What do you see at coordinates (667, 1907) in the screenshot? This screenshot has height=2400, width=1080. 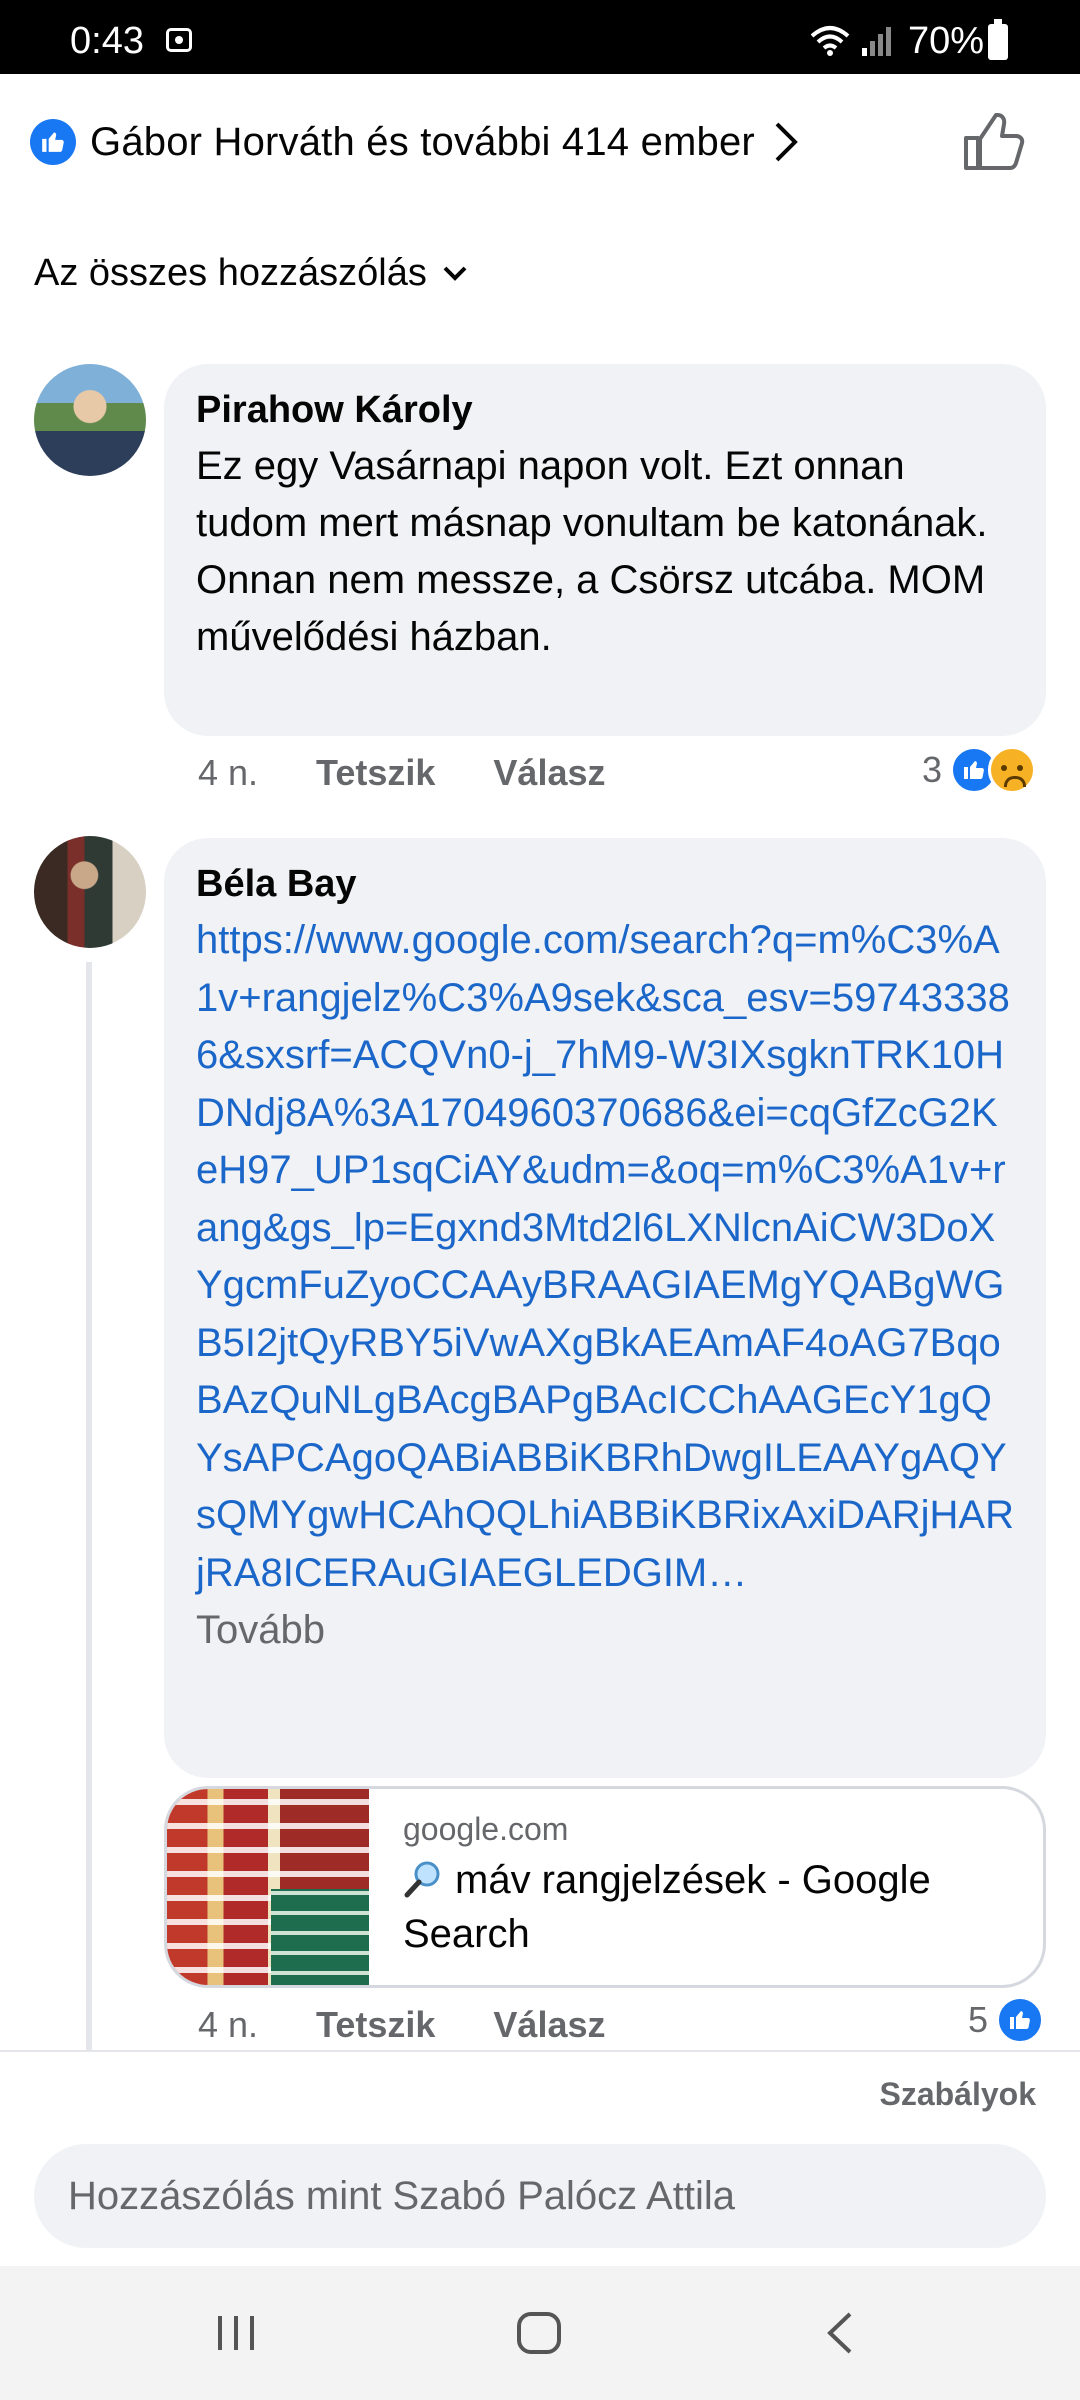 I see `link-preview-title-text: máv rangjelzések - Google Search` at bounding box center [667, 1907].